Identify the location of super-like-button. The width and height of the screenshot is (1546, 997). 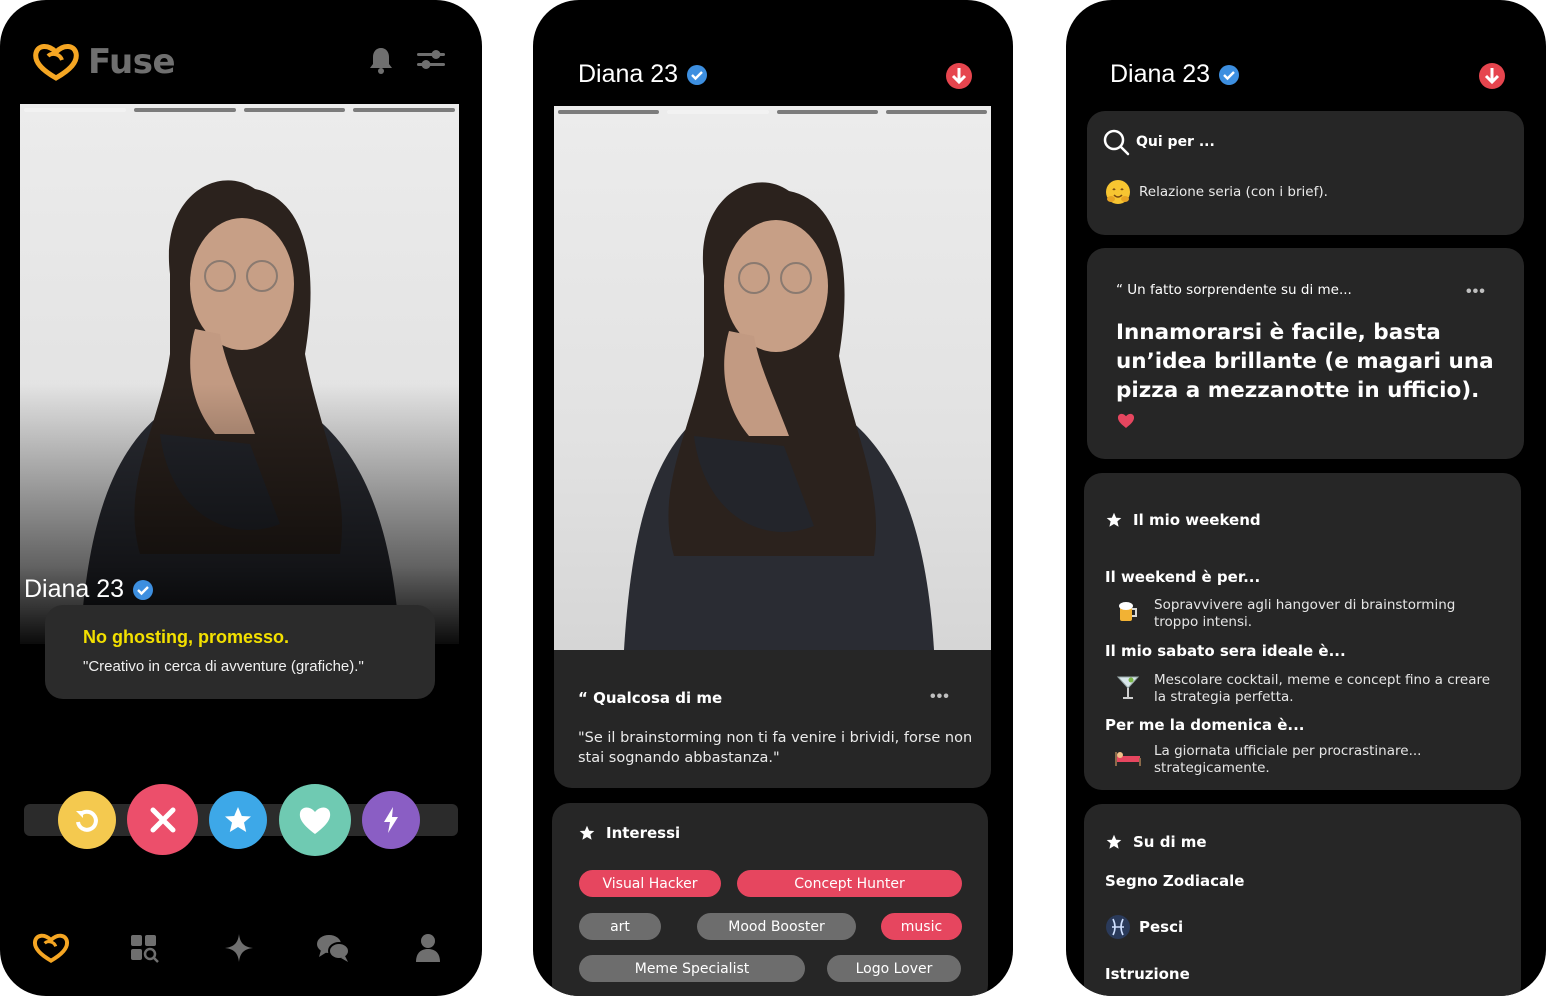
(238, 820).